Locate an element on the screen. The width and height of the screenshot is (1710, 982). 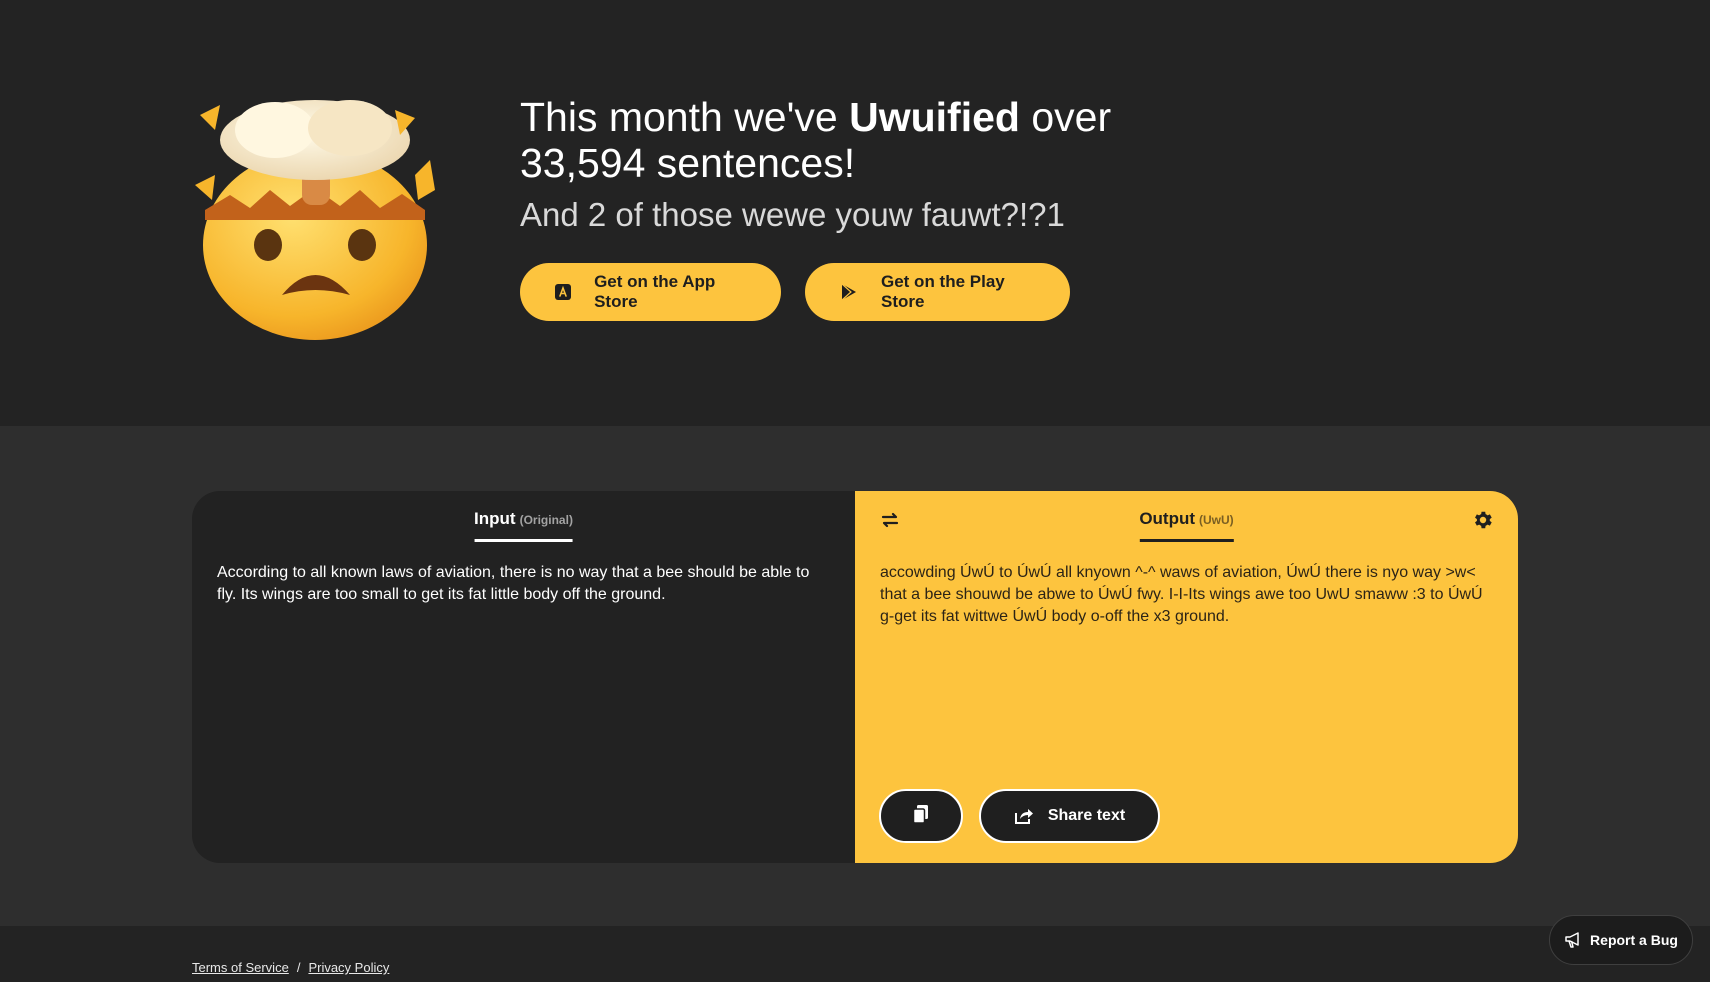
share-label: Share text is located at coordinates (1086, 815).